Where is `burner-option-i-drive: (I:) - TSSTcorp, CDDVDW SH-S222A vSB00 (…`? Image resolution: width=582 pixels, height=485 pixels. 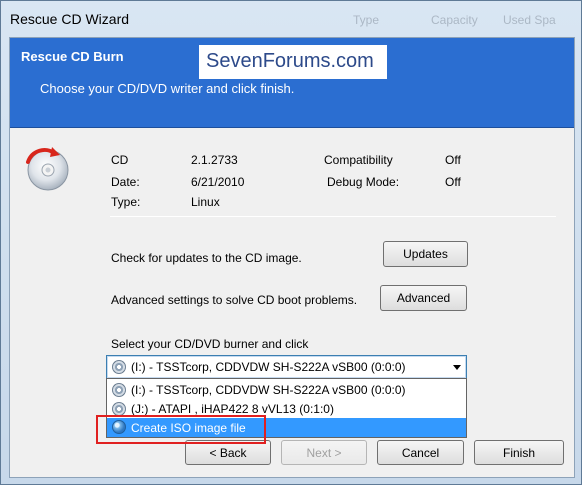
burner-option-i-drive: (I:) - TSSTcorp, CDDVDW SH-S222A vSB00 (… is located at coordinates (286, 389).